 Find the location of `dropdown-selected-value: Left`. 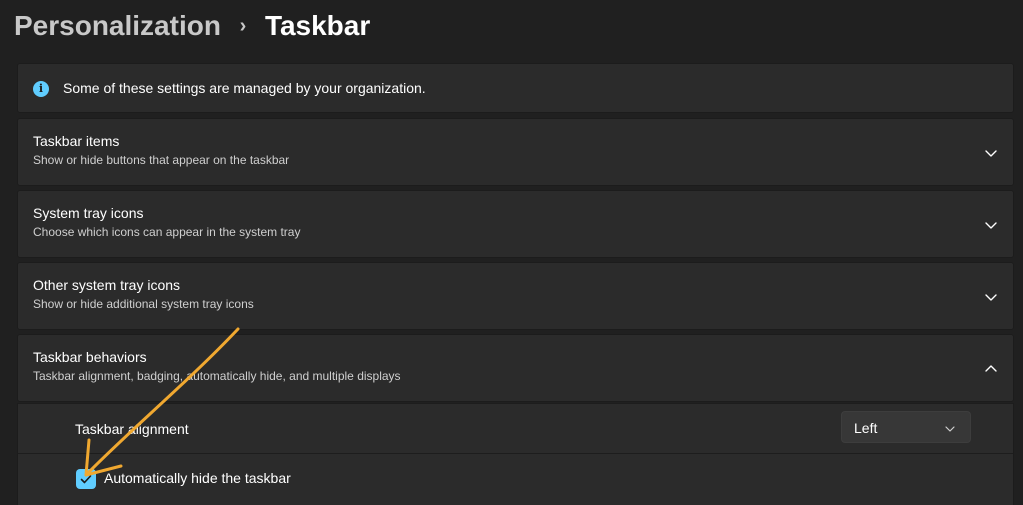

dropdown-selected-value: Left is located at coordinates (866, 428).